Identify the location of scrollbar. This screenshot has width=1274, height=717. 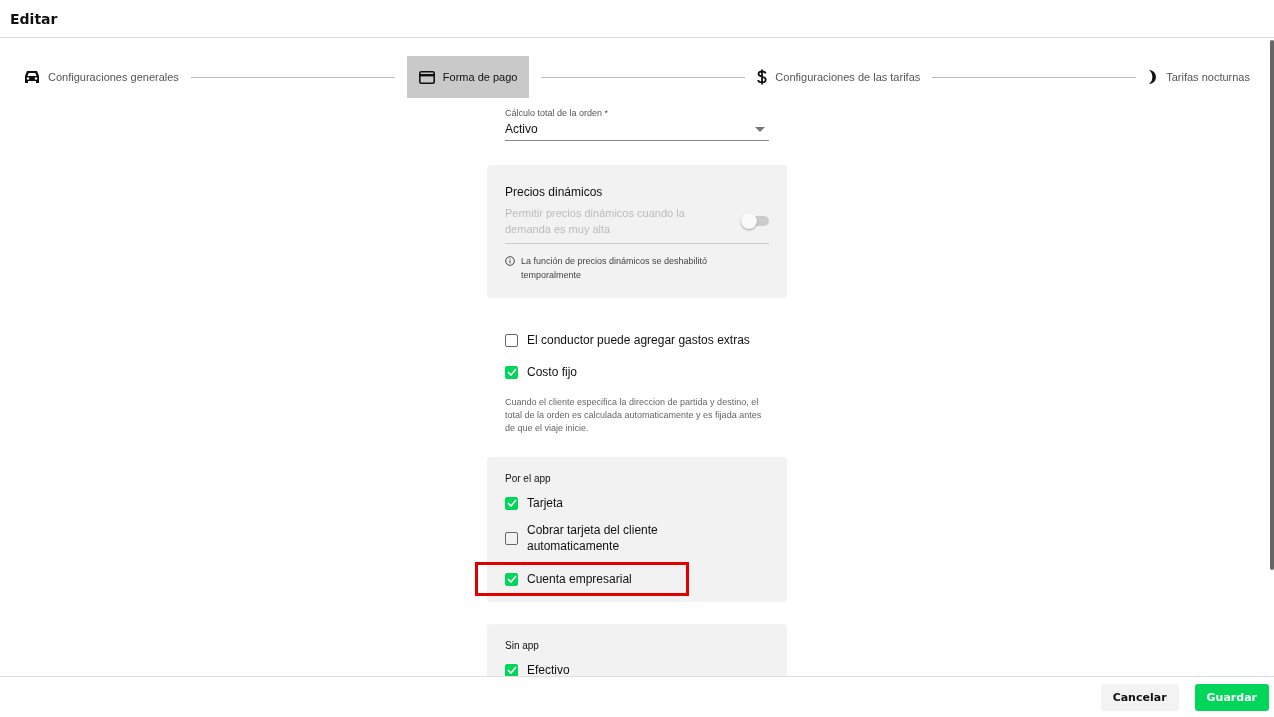
(1272, 305).